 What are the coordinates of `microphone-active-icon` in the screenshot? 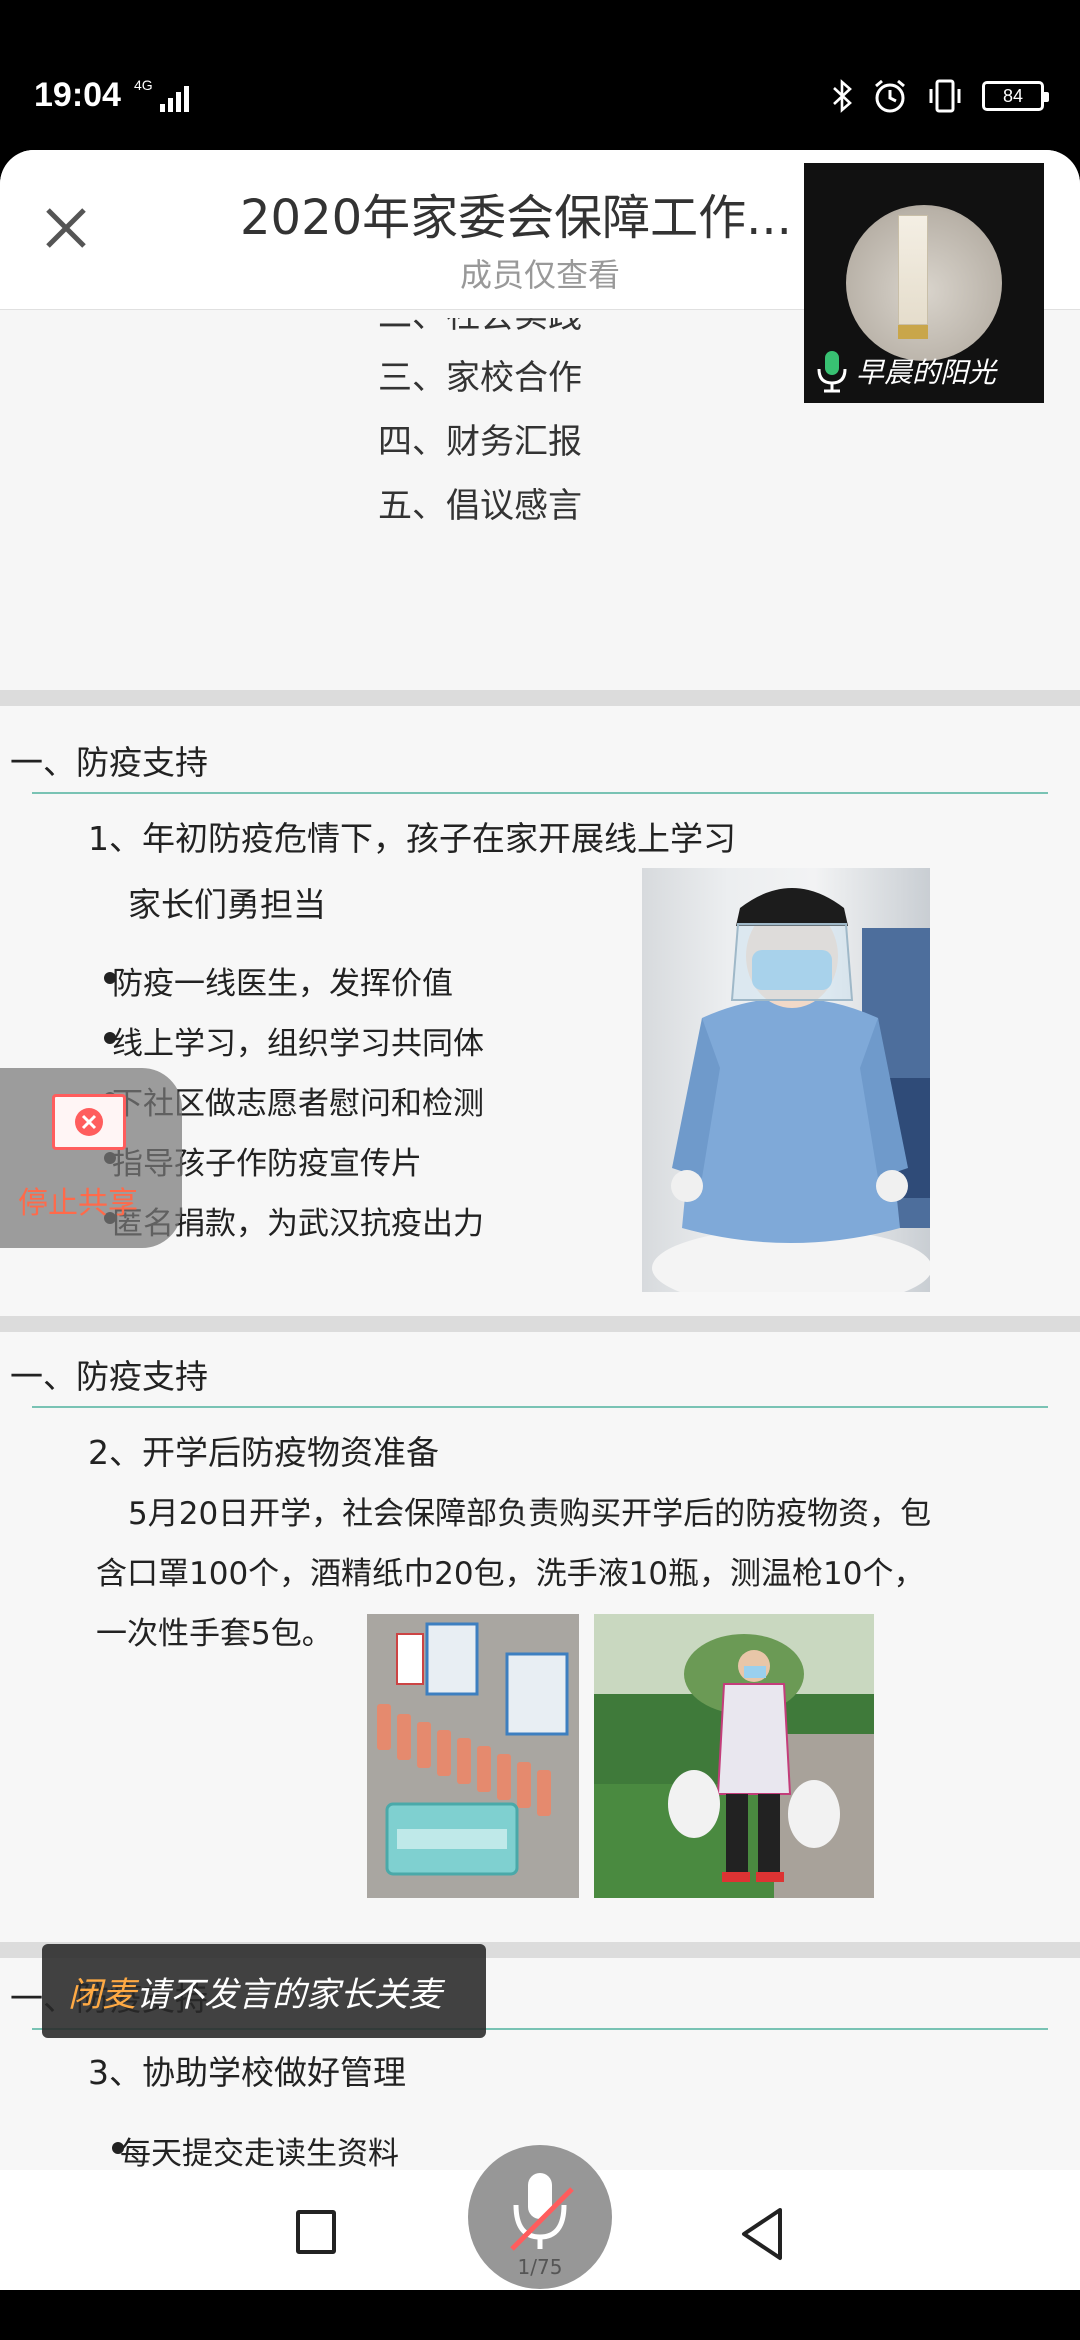 It's located at (832, 372).